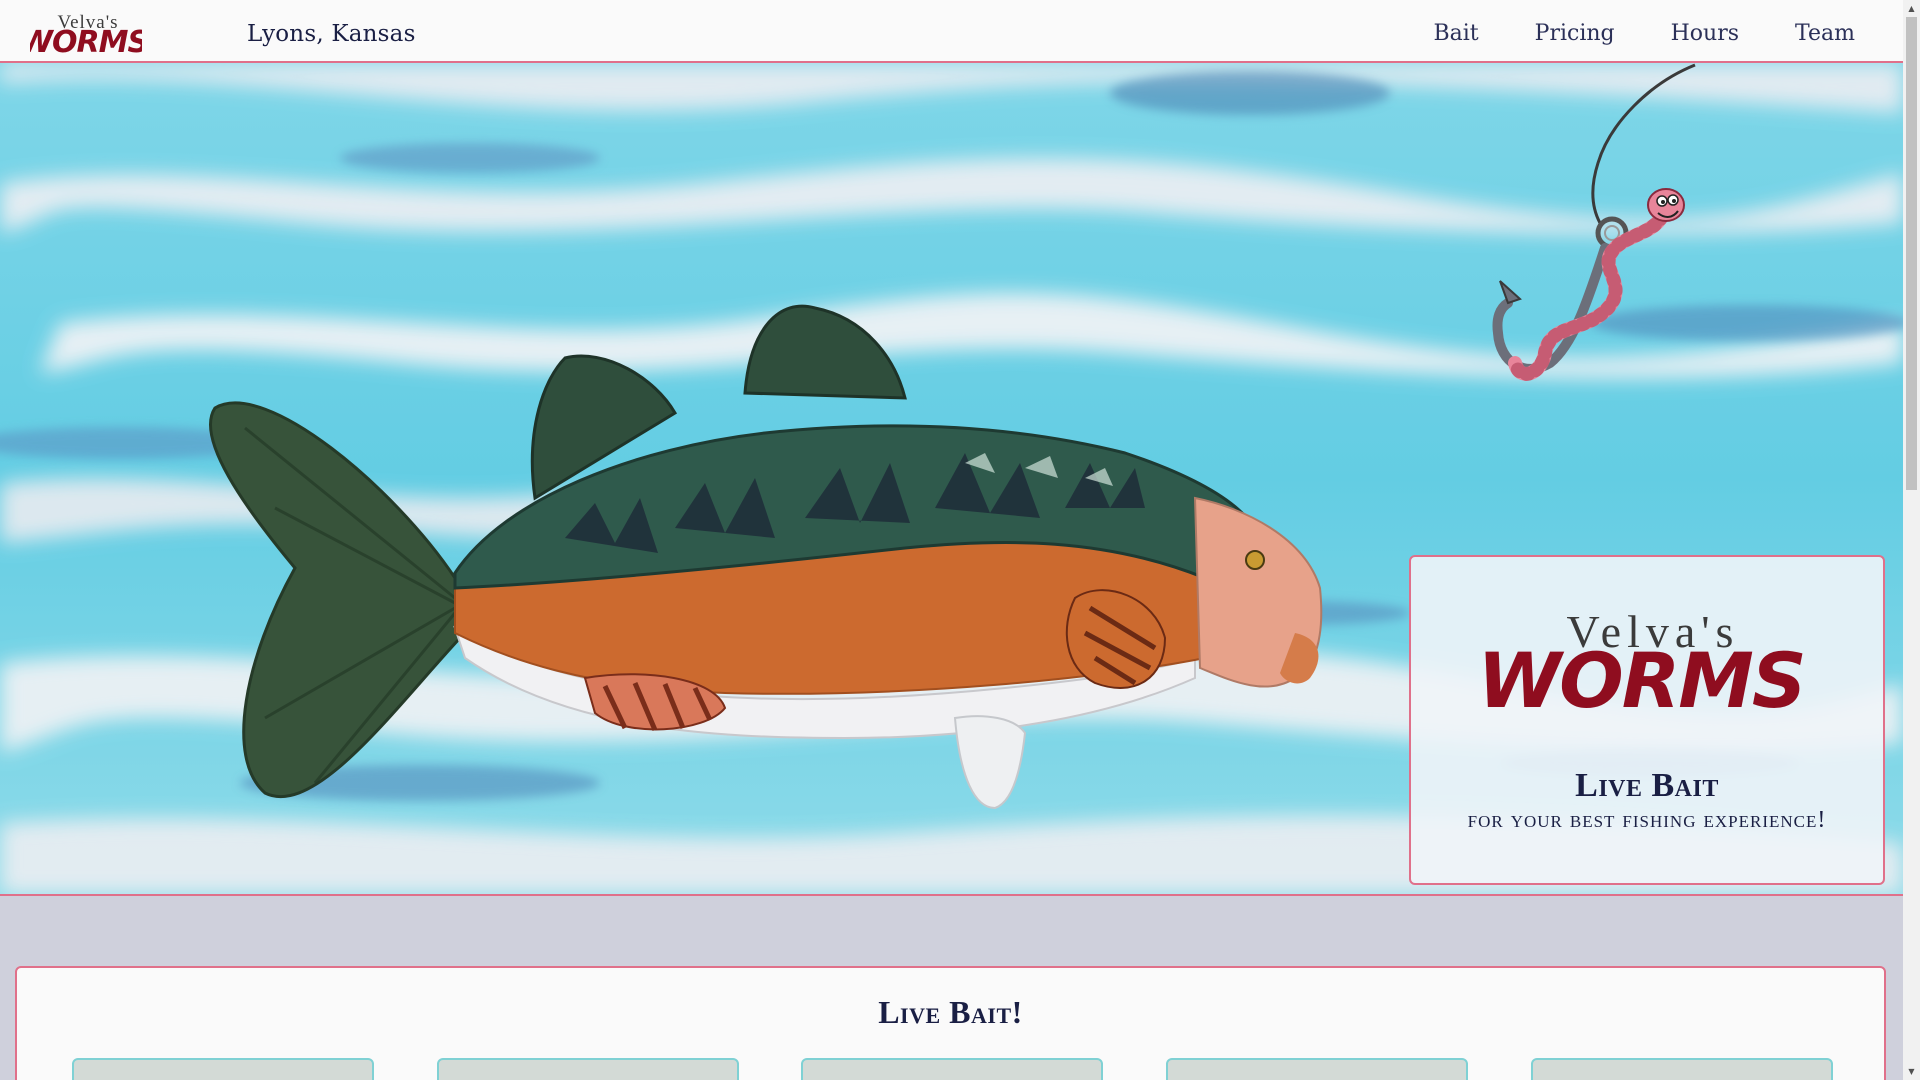 The height and width of the screenshot is (1080, 1920). Describe the element at coordinates (1643, 676) in the screenshot. I see `hero-card-logo-bottom: WORMS` at that location.